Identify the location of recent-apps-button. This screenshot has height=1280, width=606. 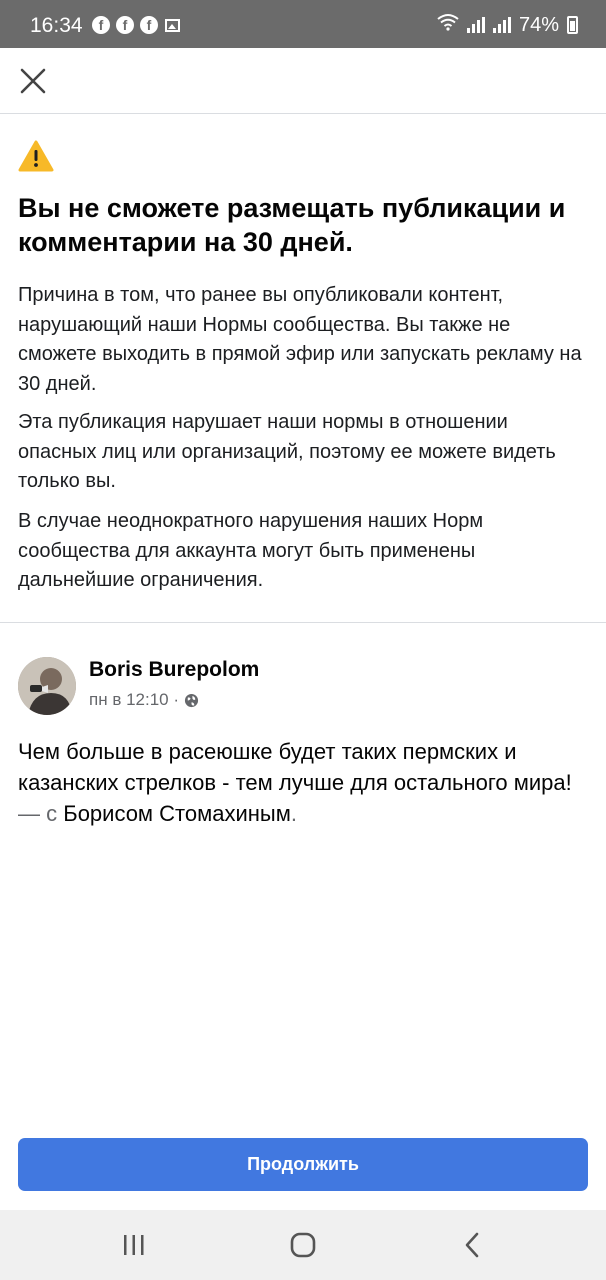
(134, 1245).